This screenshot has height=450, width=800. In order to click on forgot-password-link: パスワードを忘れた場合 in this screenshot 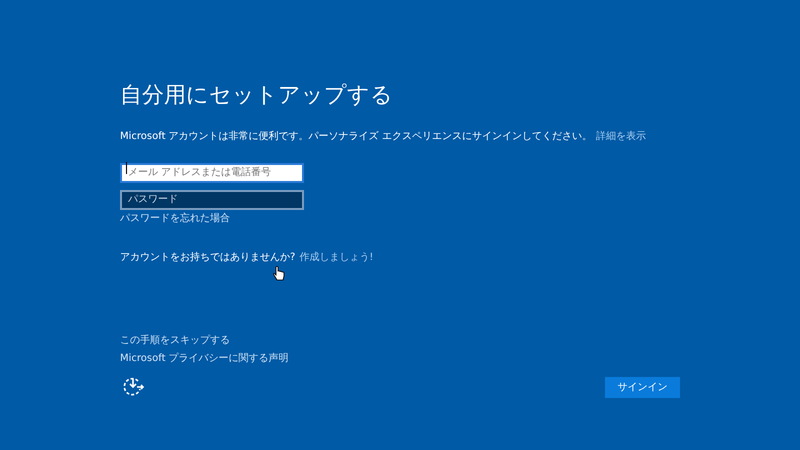, I will do `click(175, 219)`.